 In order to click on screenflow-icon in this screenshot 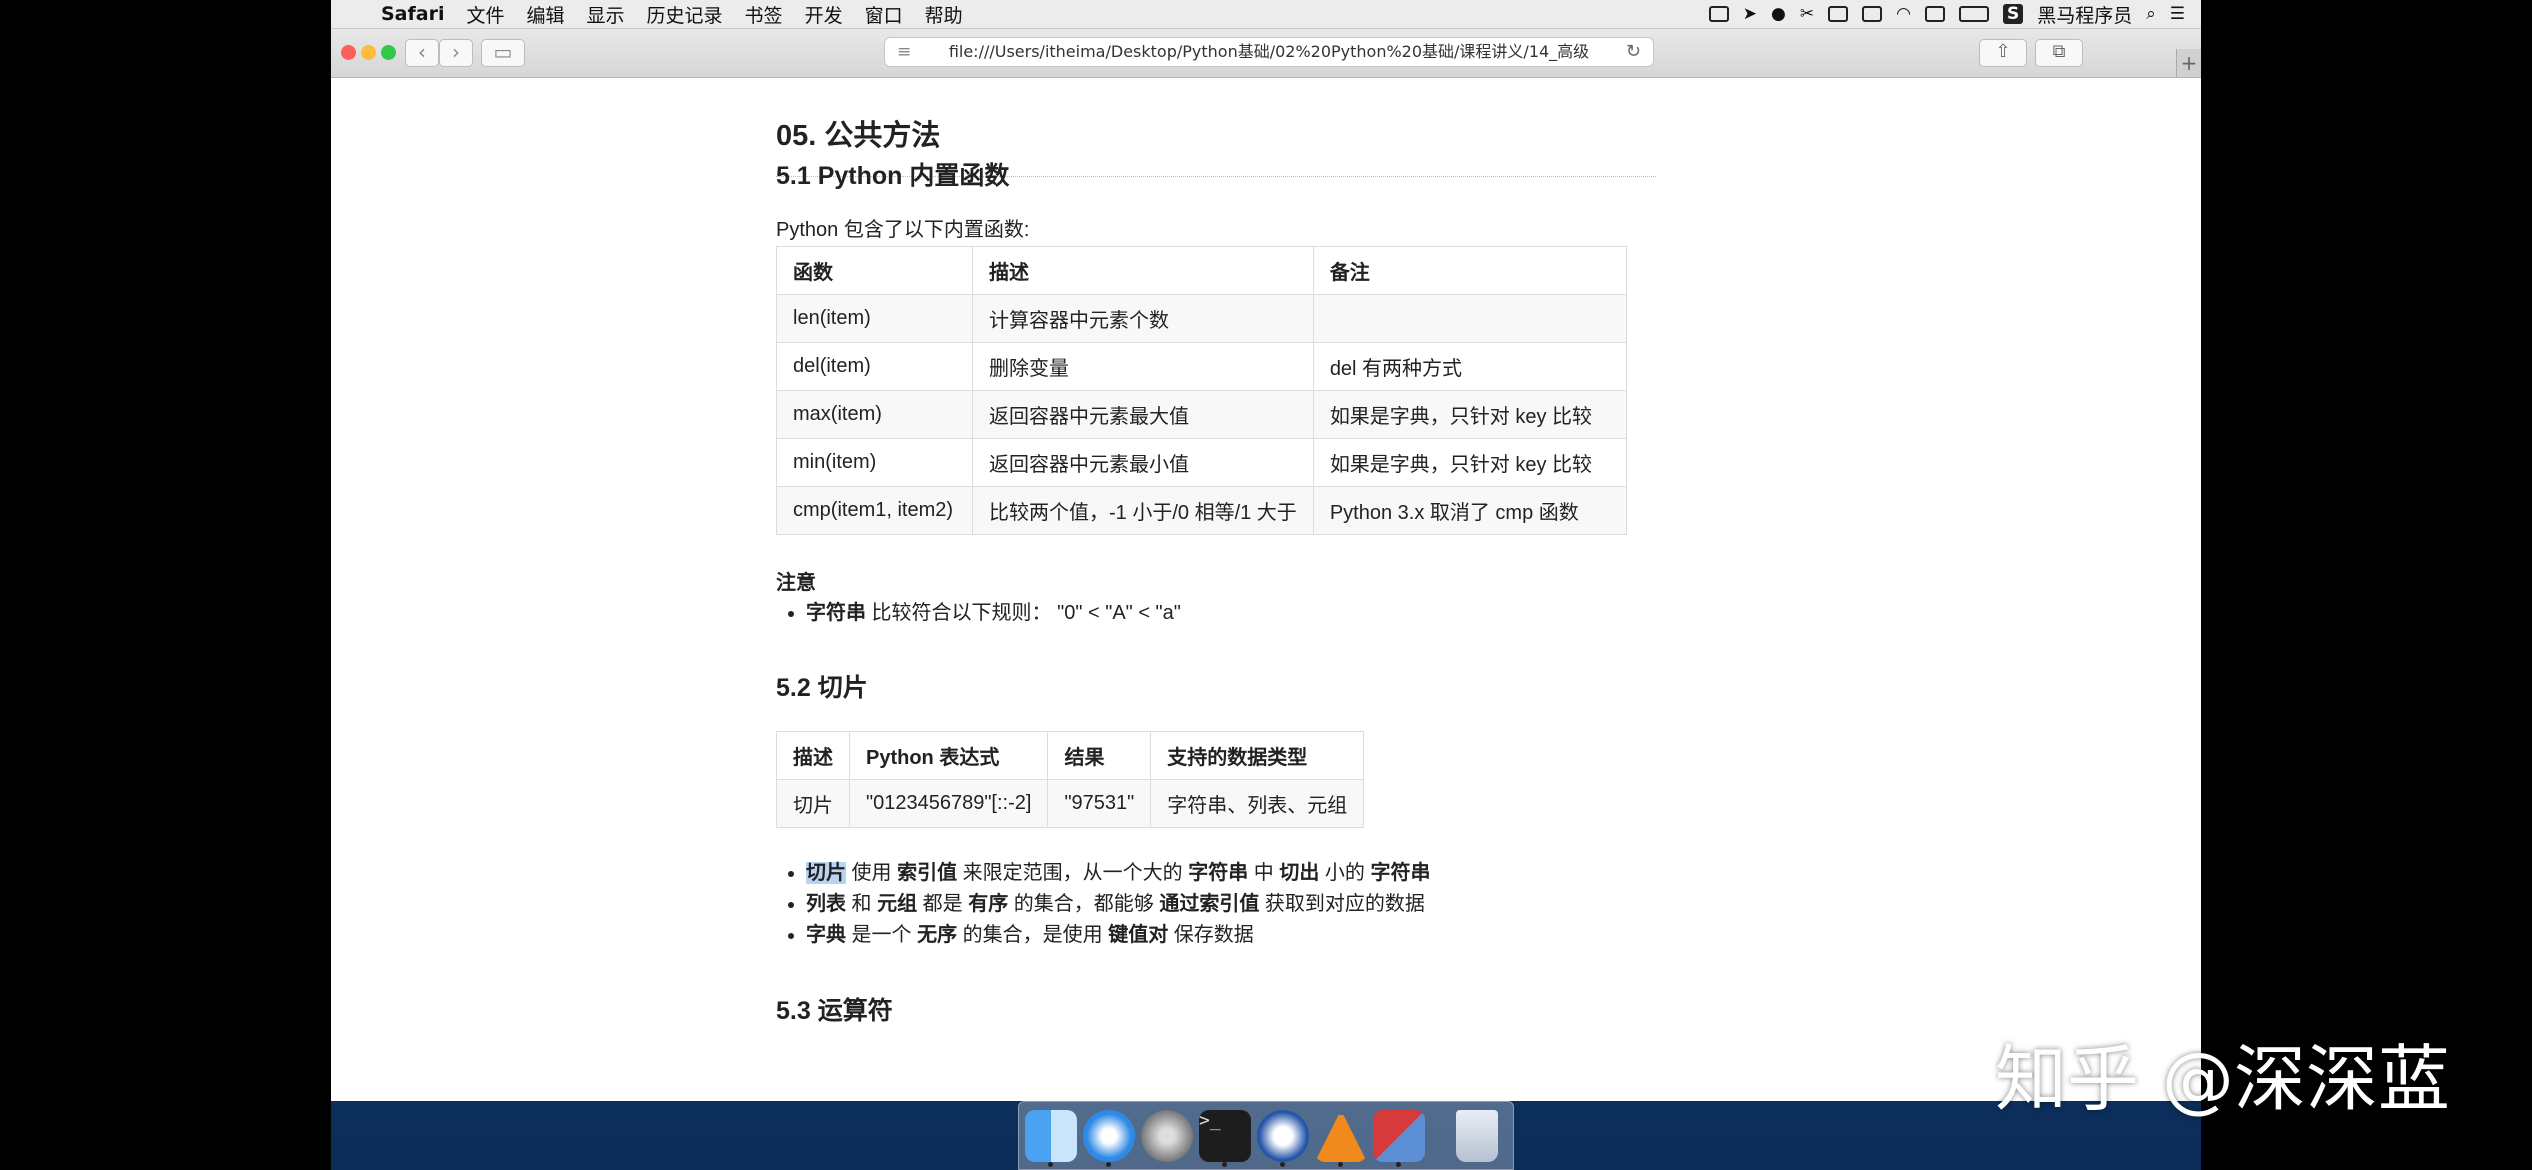, I will do `click(1283, 1136)`.